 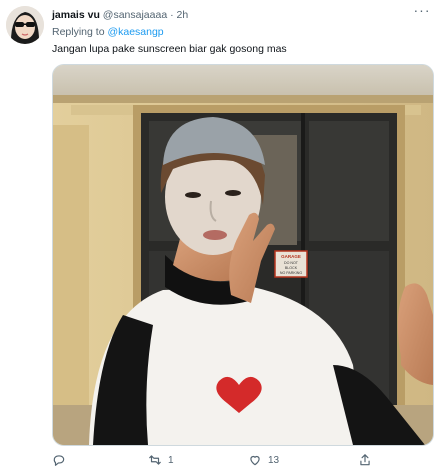 I want to click on replying-to: Replying to @kaesangp, so click(x=108, y=32).